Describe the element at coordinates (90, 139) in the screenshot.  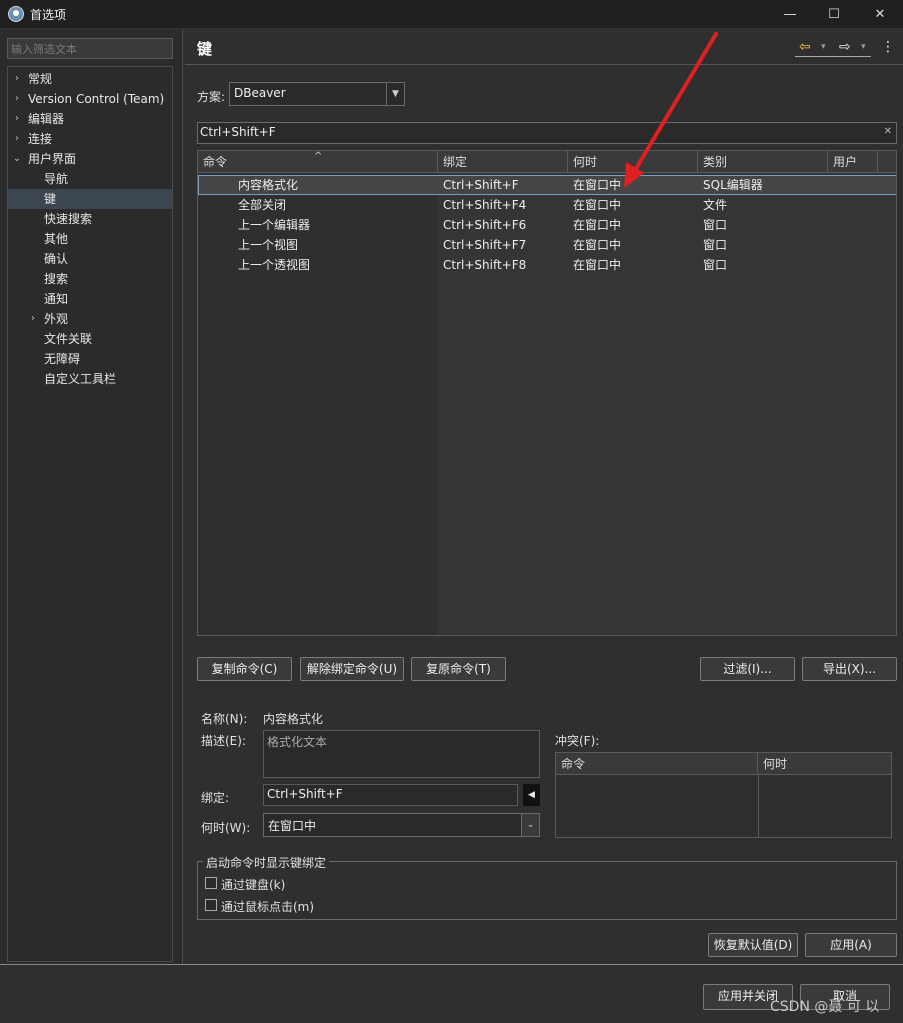
I see `tree-item: › 连接` at that location.